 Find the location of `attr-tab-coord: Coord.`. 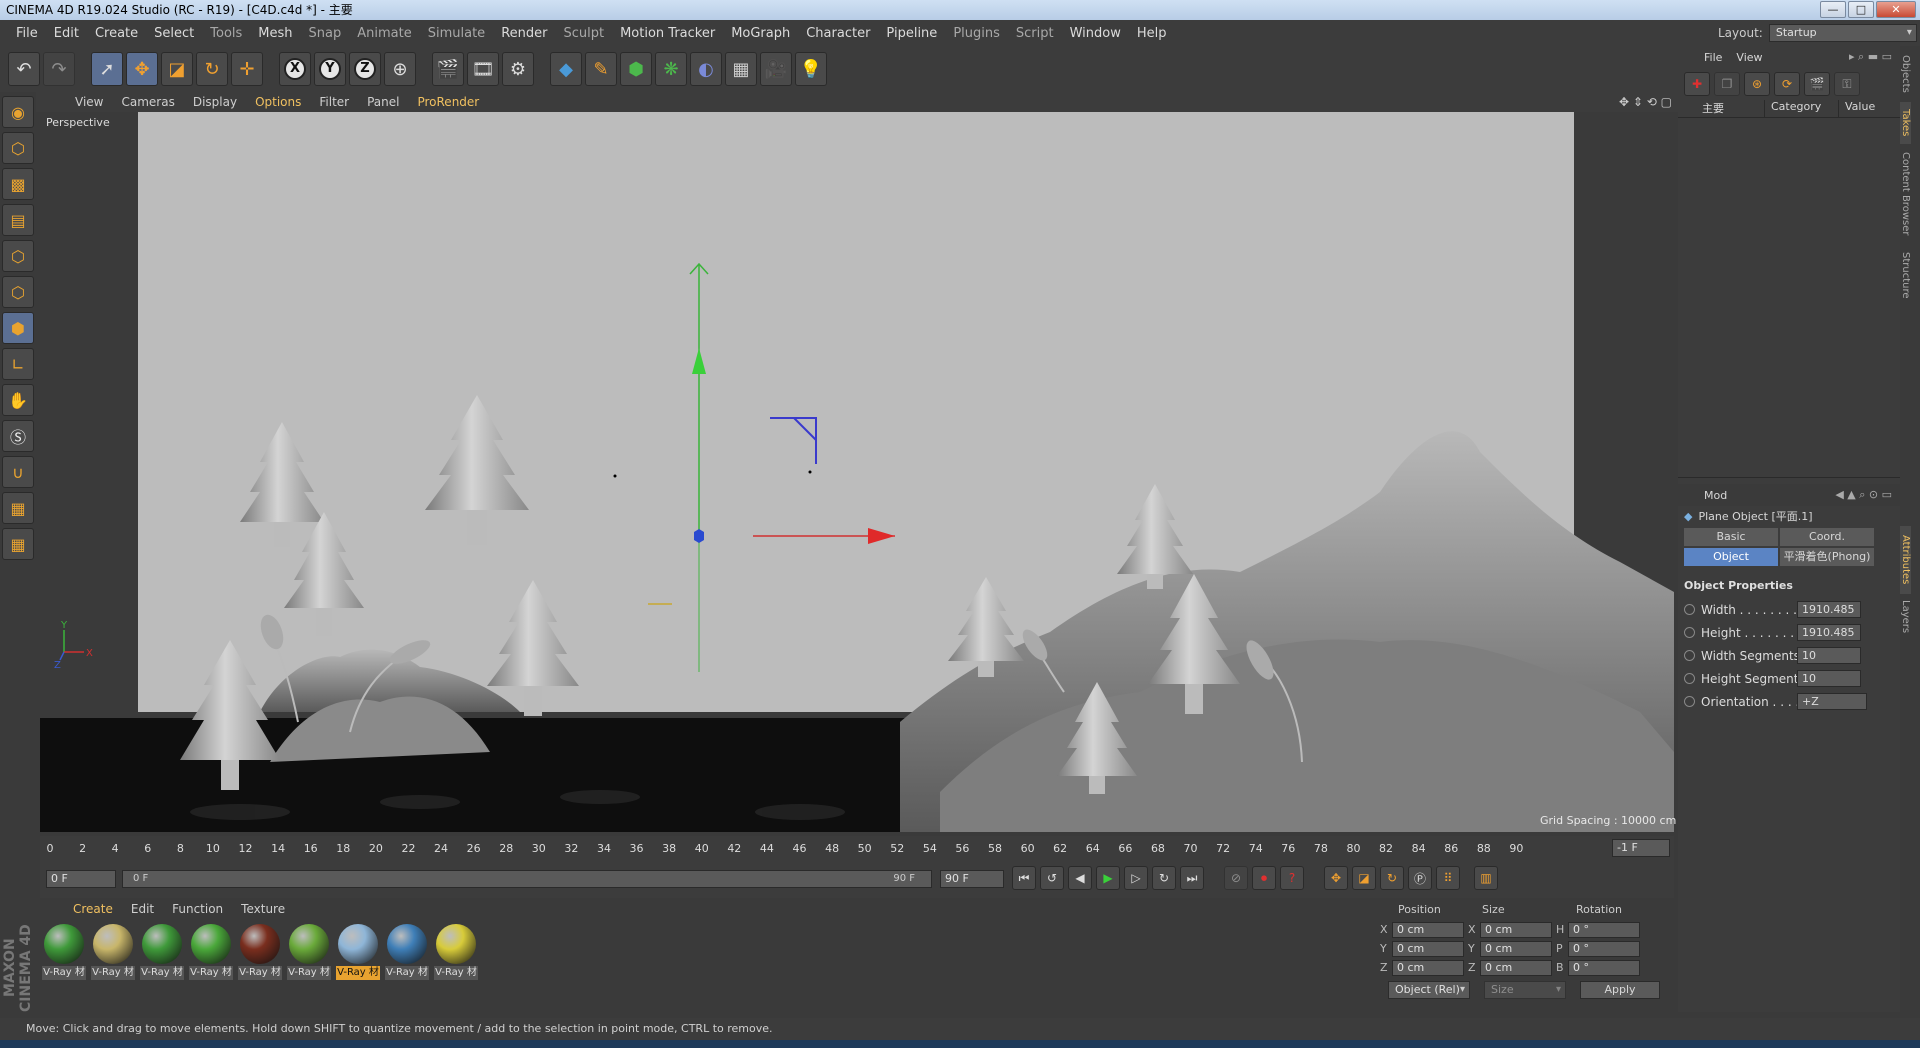

attr-tab-coord: Coord. is located at coordinates (1827, 537).